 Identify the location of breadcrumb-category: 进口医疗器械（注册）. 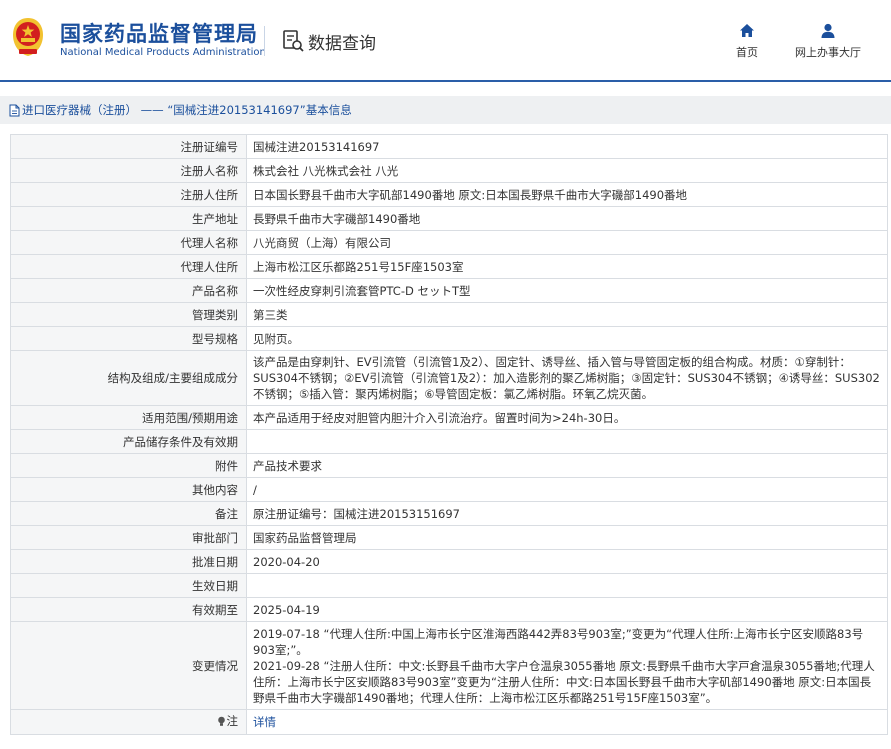
(79, 110).